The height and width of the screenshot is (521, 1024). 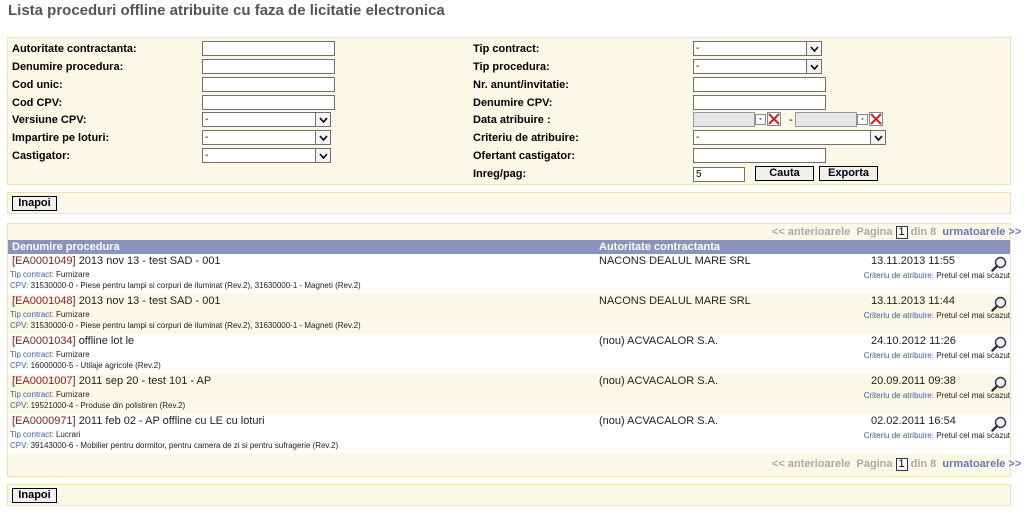 I want to click on procedure-date: 24.10.2012 11:26, so click(x=913, y=341).